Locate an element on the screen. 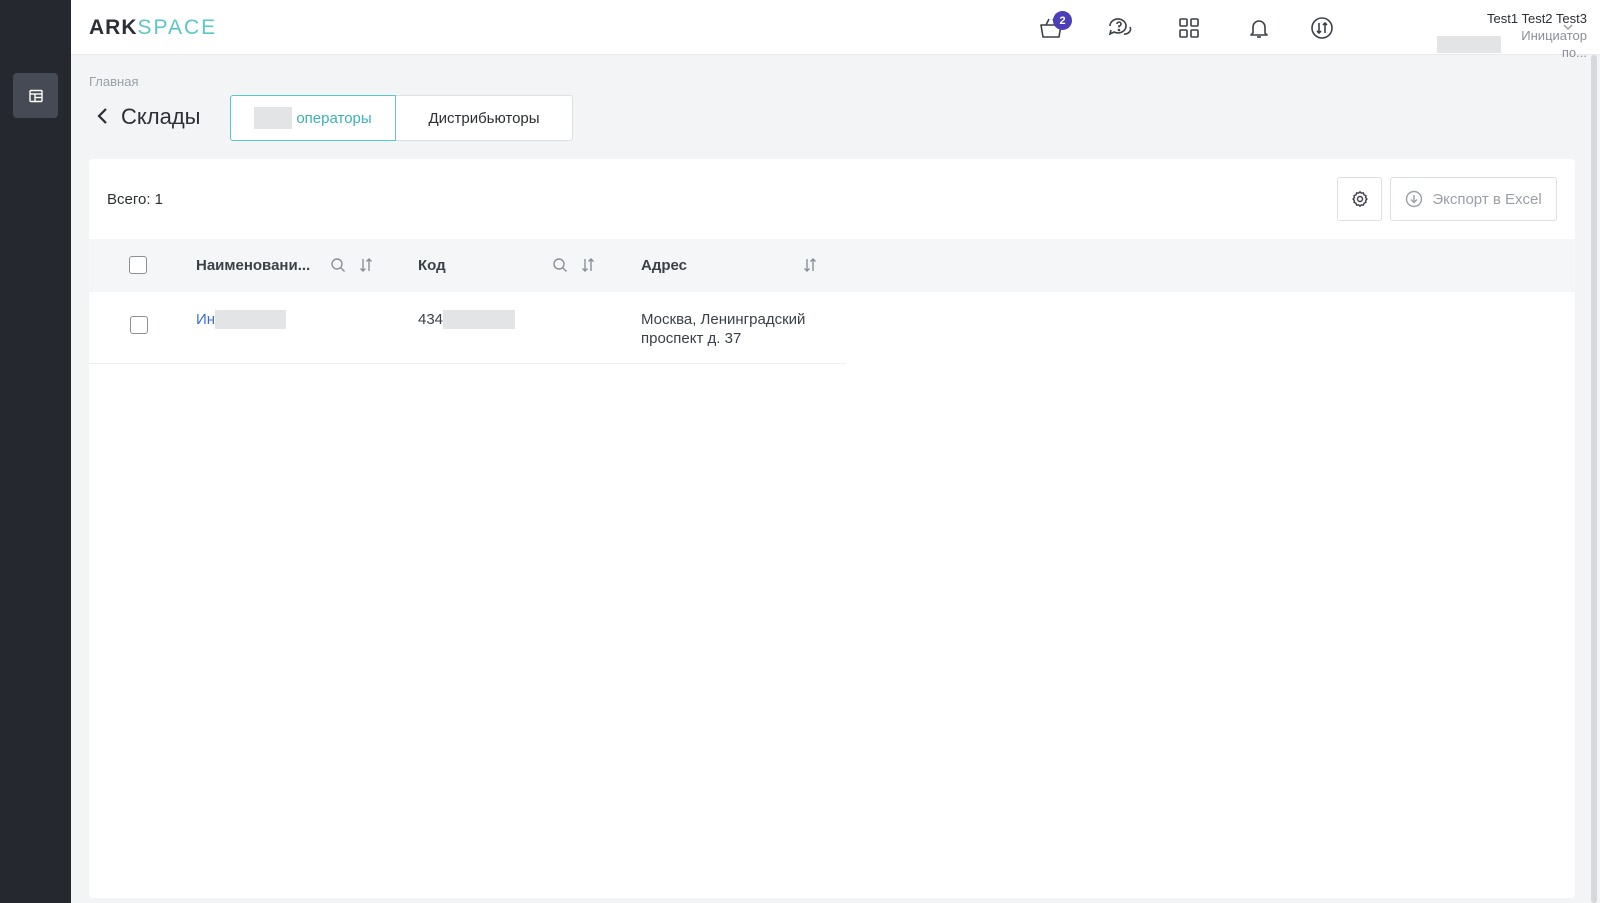 This screenshot has width=1600, height=903. notifications-button is located at coordinates (1259, 28).